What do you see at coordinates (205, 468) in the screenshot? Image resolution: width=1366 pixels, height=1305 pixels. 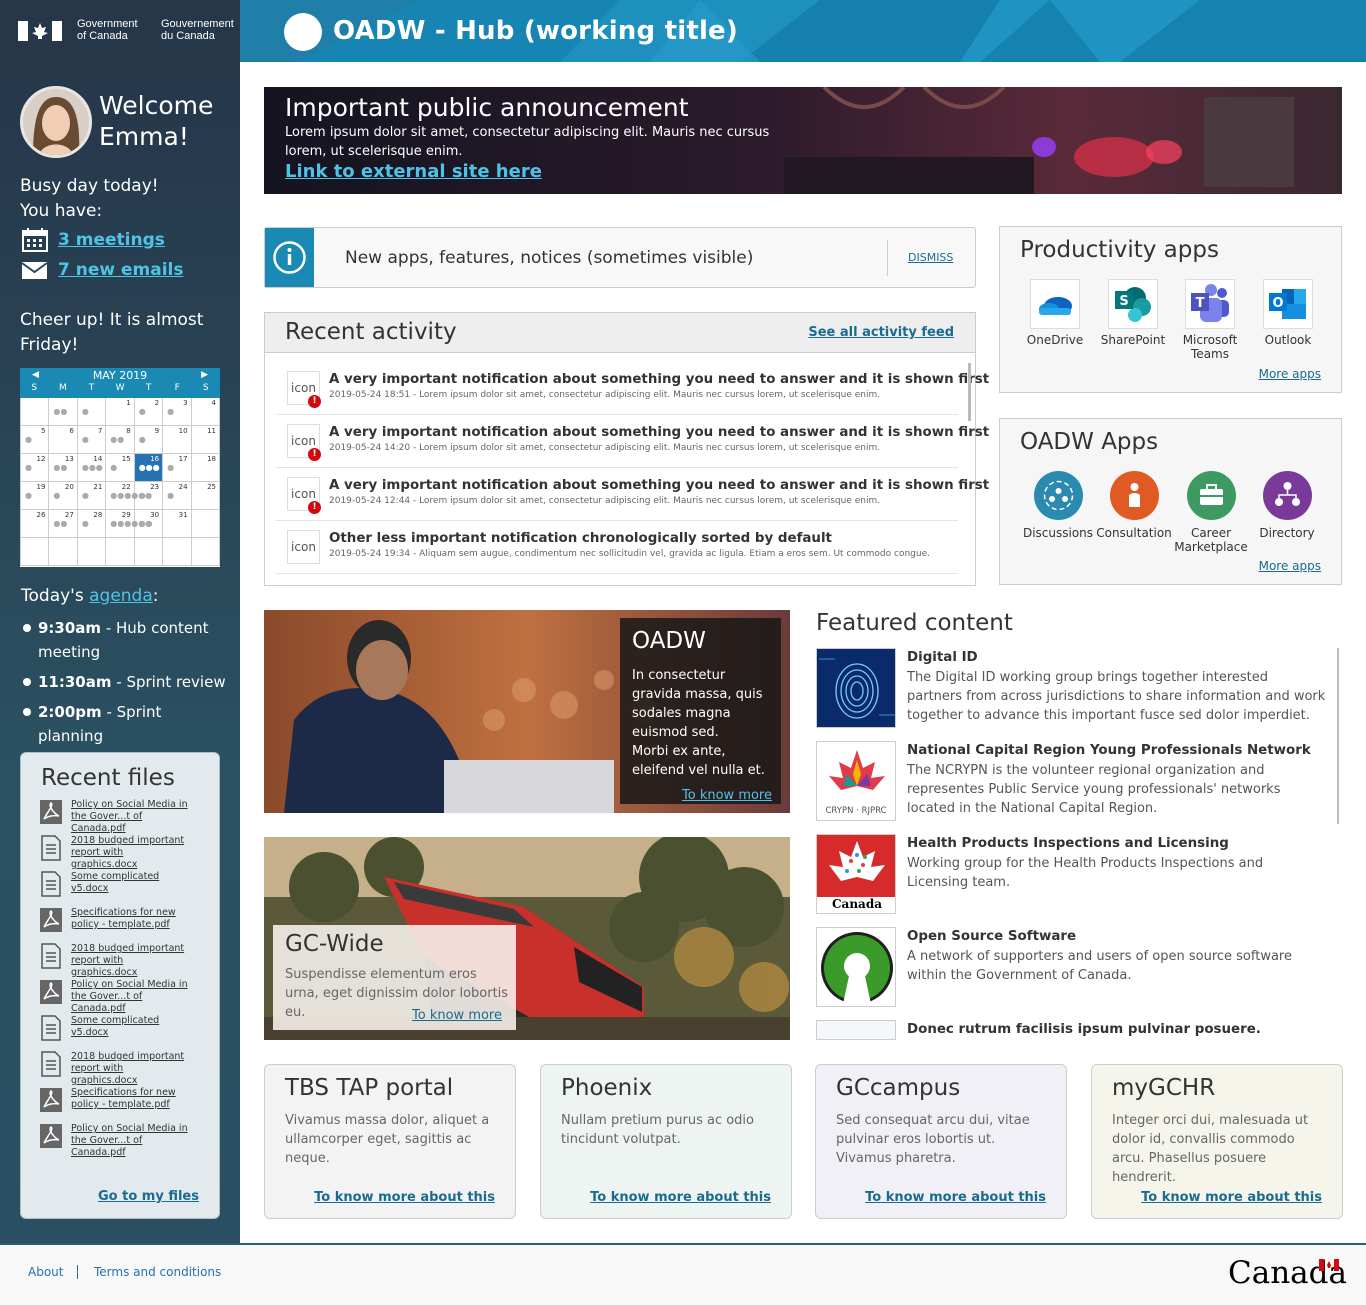 I see `calendar-day: 18` at bounding box center [205, 468].